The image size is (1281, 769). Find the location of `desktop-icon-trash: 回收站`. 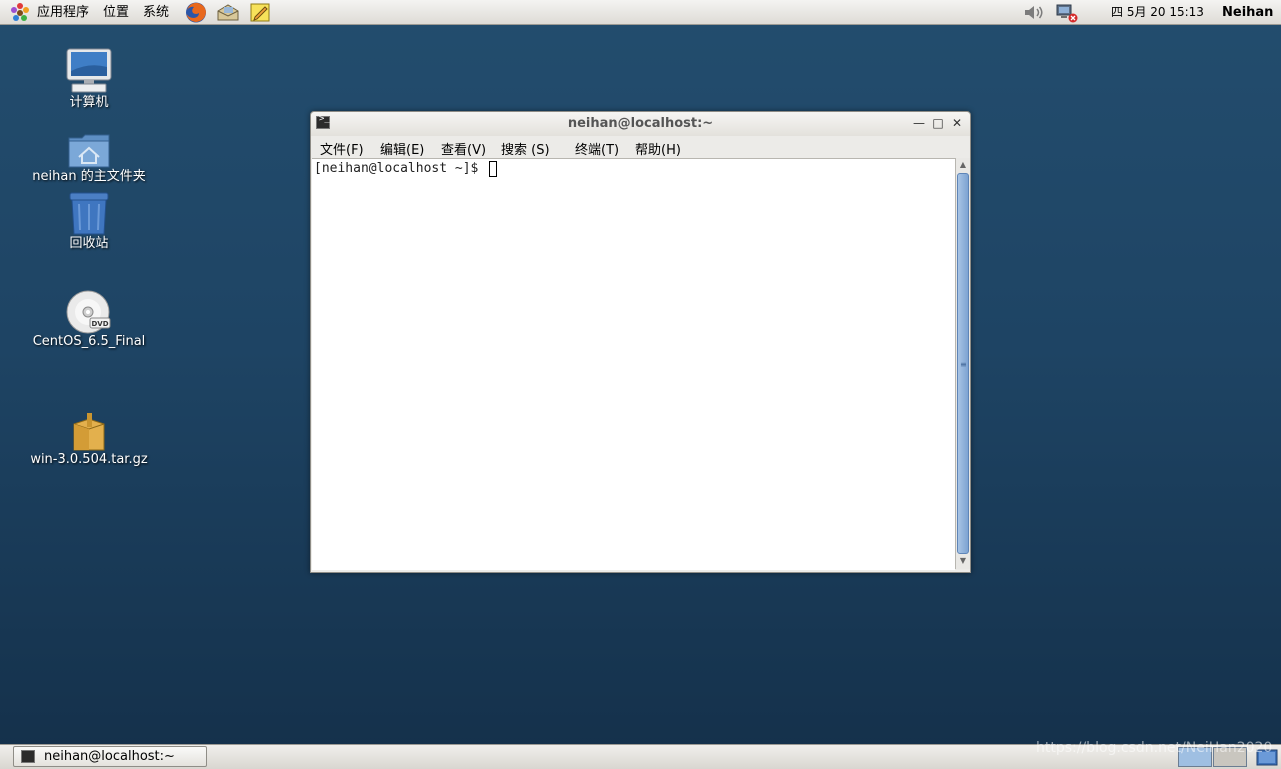

desktop-icon-trash: 回收站 is located at coordinates (89, 222).